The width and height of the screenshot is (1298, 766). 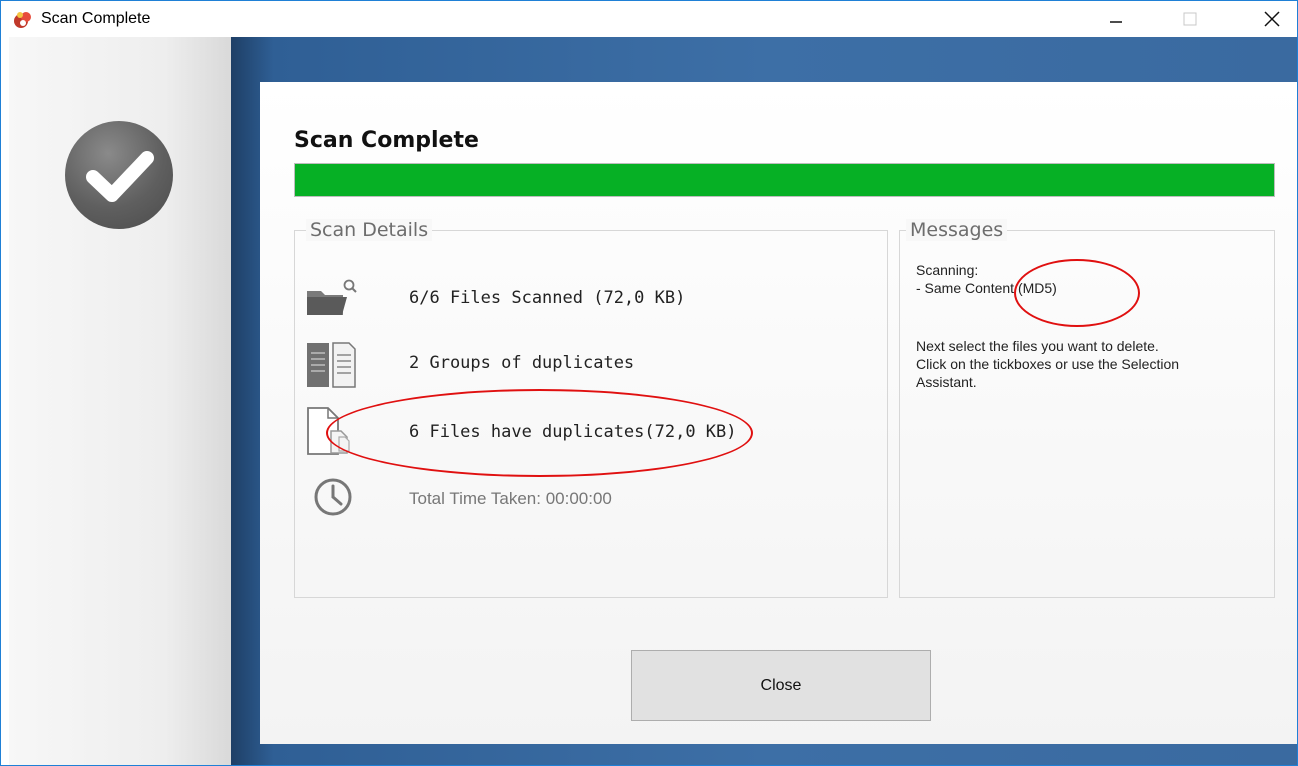 I want to click on scan-details-legend: Scan Details, so click(x=369, y=230).